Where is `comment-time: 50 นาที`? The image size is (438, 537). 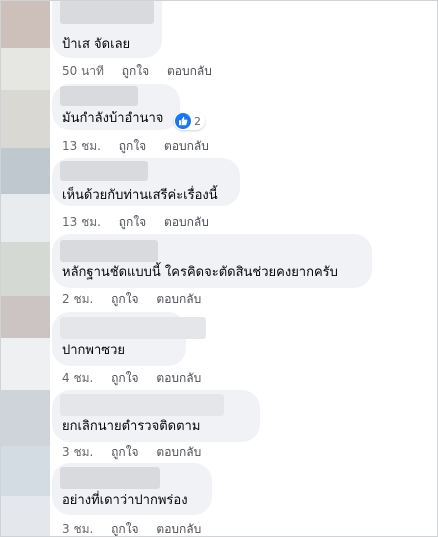
comment-time: 50 นาที is located at coordinates (83, 71).